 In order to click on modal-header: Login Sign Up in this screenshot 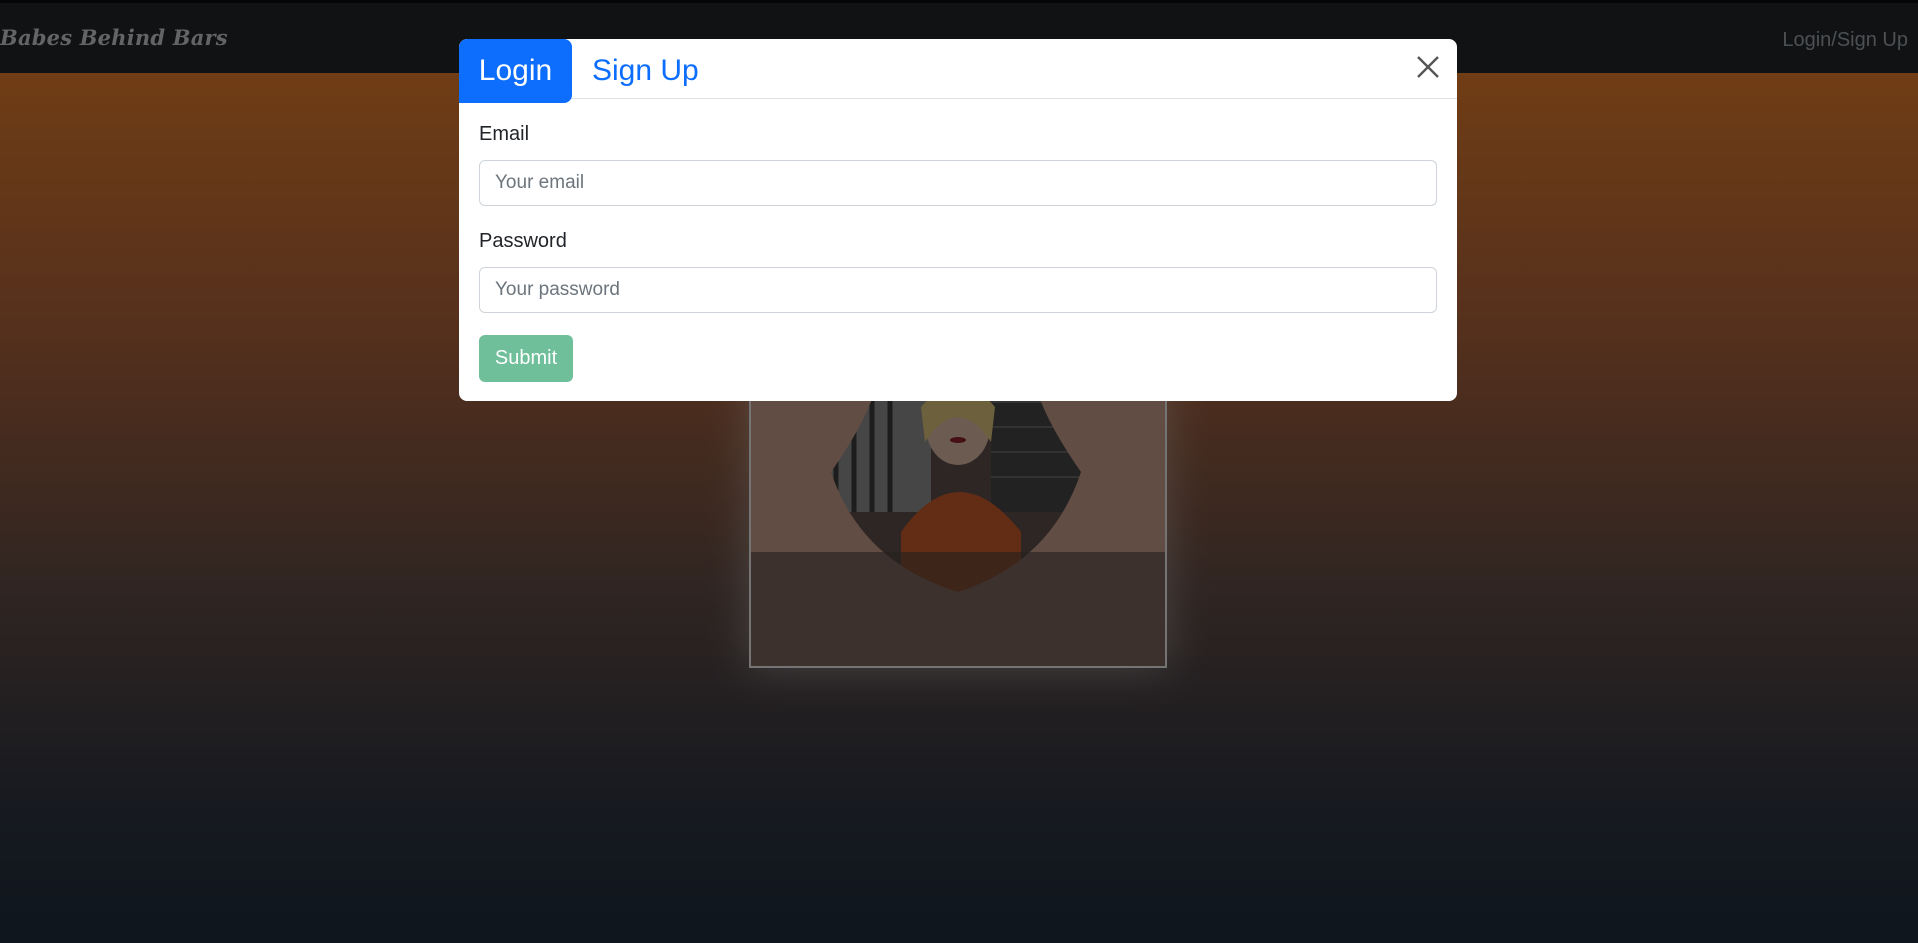, I will do `click(958, 71)`.